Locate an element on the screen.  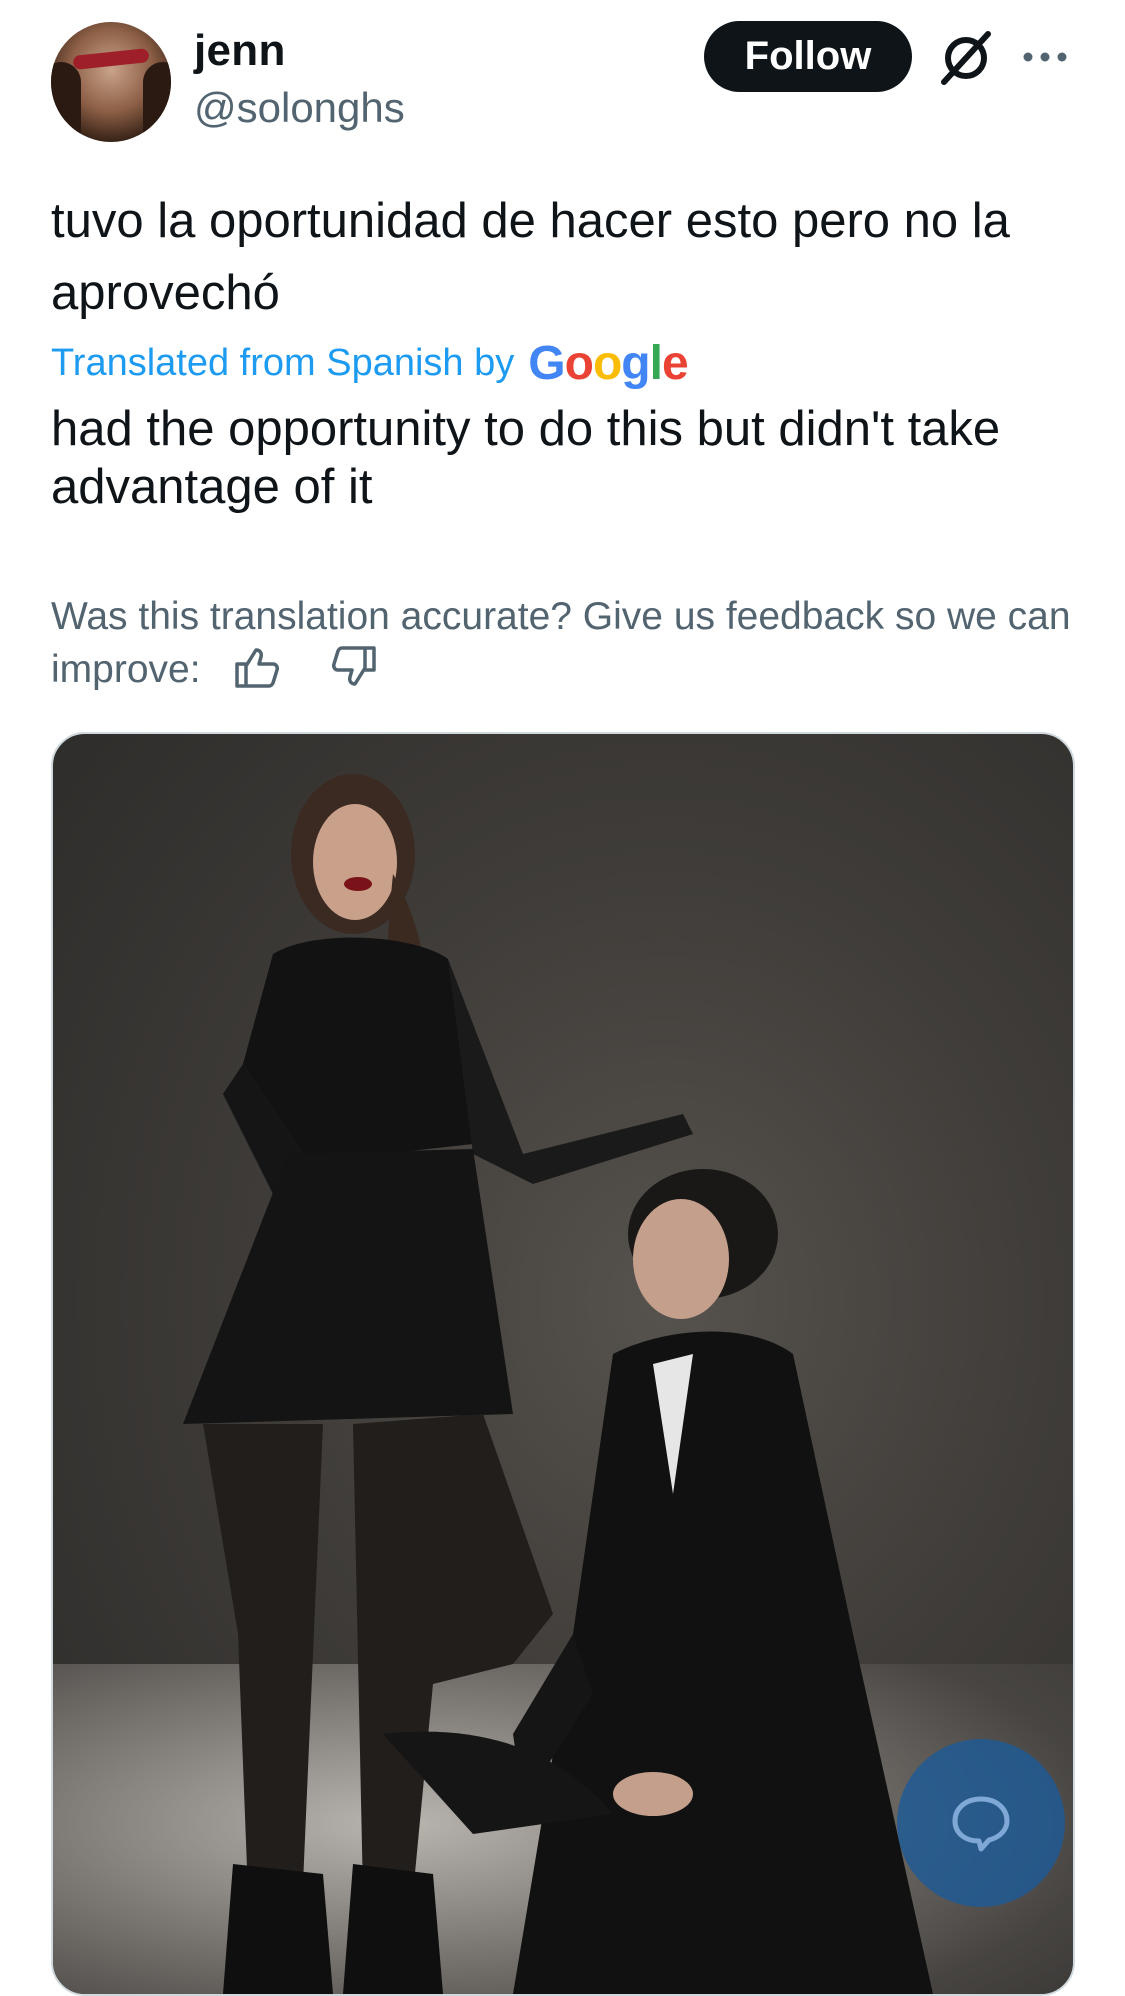
tweet-header: jenn @solonghs Follow is located at coordinates (562, 75).